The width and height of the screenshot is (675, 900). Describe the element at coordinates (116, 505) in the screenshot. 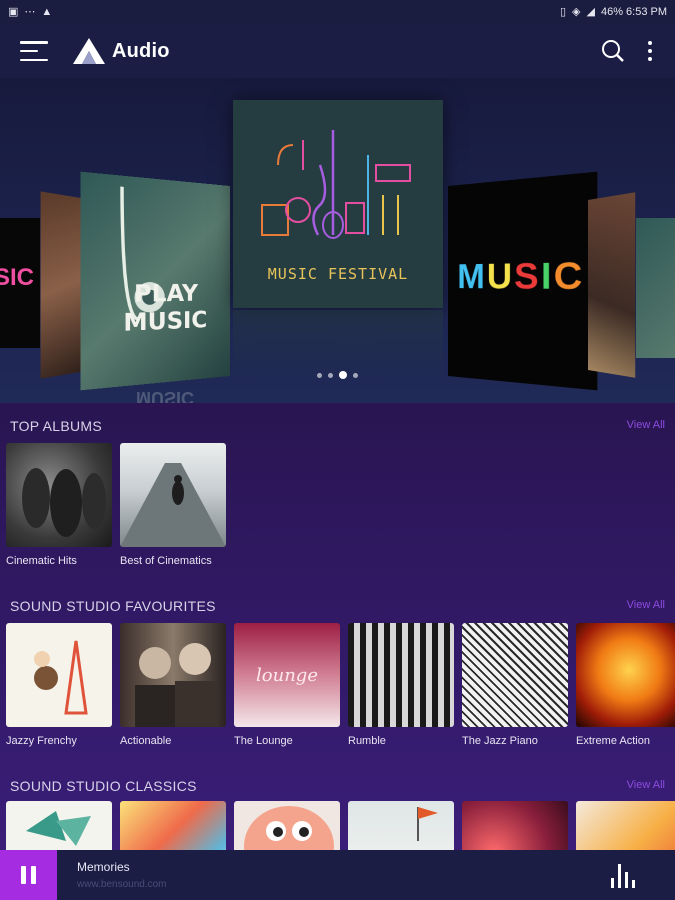

I see `album-list: Cinematic Hits Best of Cinematics` at that location.